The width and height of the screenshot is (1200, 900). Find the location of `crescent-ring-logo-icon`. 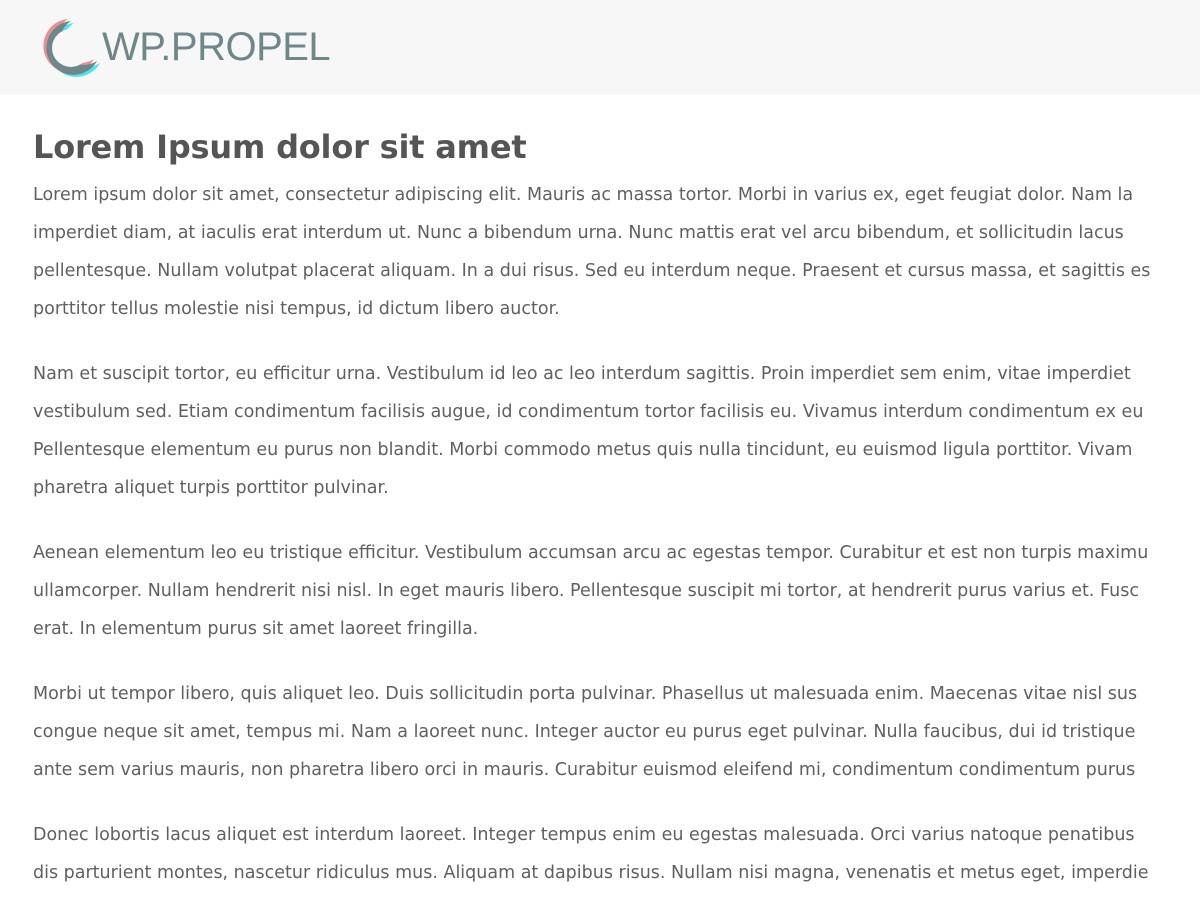

crescent-ring-logo-icon is located at coordinates (71, 48).